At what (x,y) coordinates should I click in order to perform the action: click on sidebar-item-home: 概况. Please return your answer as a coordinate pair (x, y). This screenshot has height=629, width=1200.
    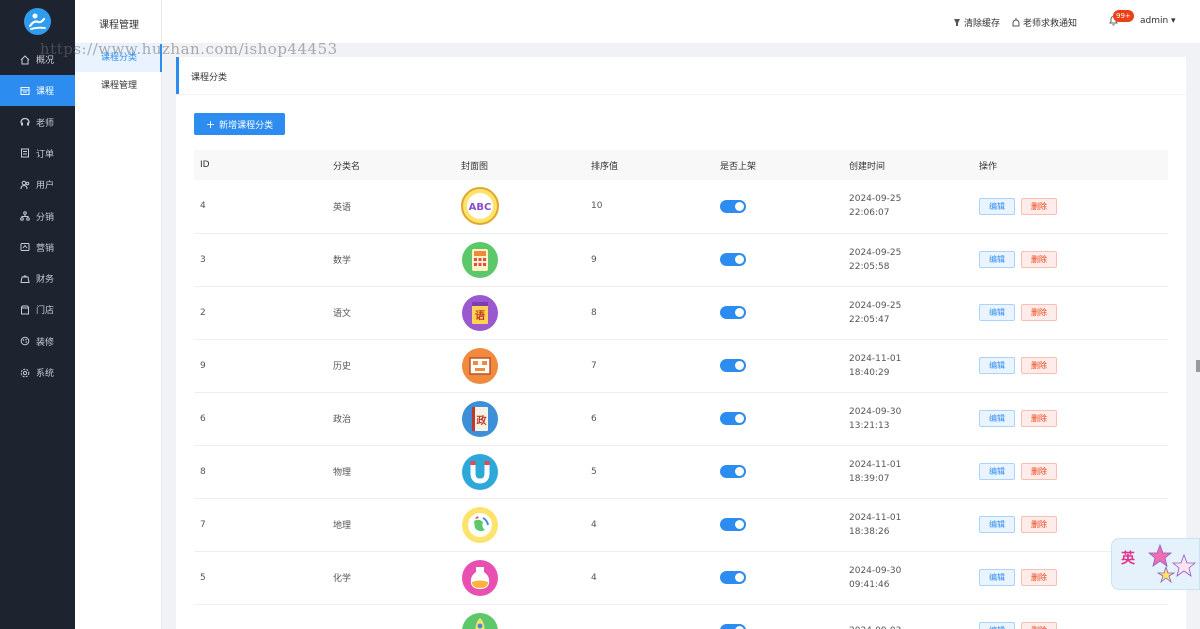
    Looking at the image, I should click on (37, 59).